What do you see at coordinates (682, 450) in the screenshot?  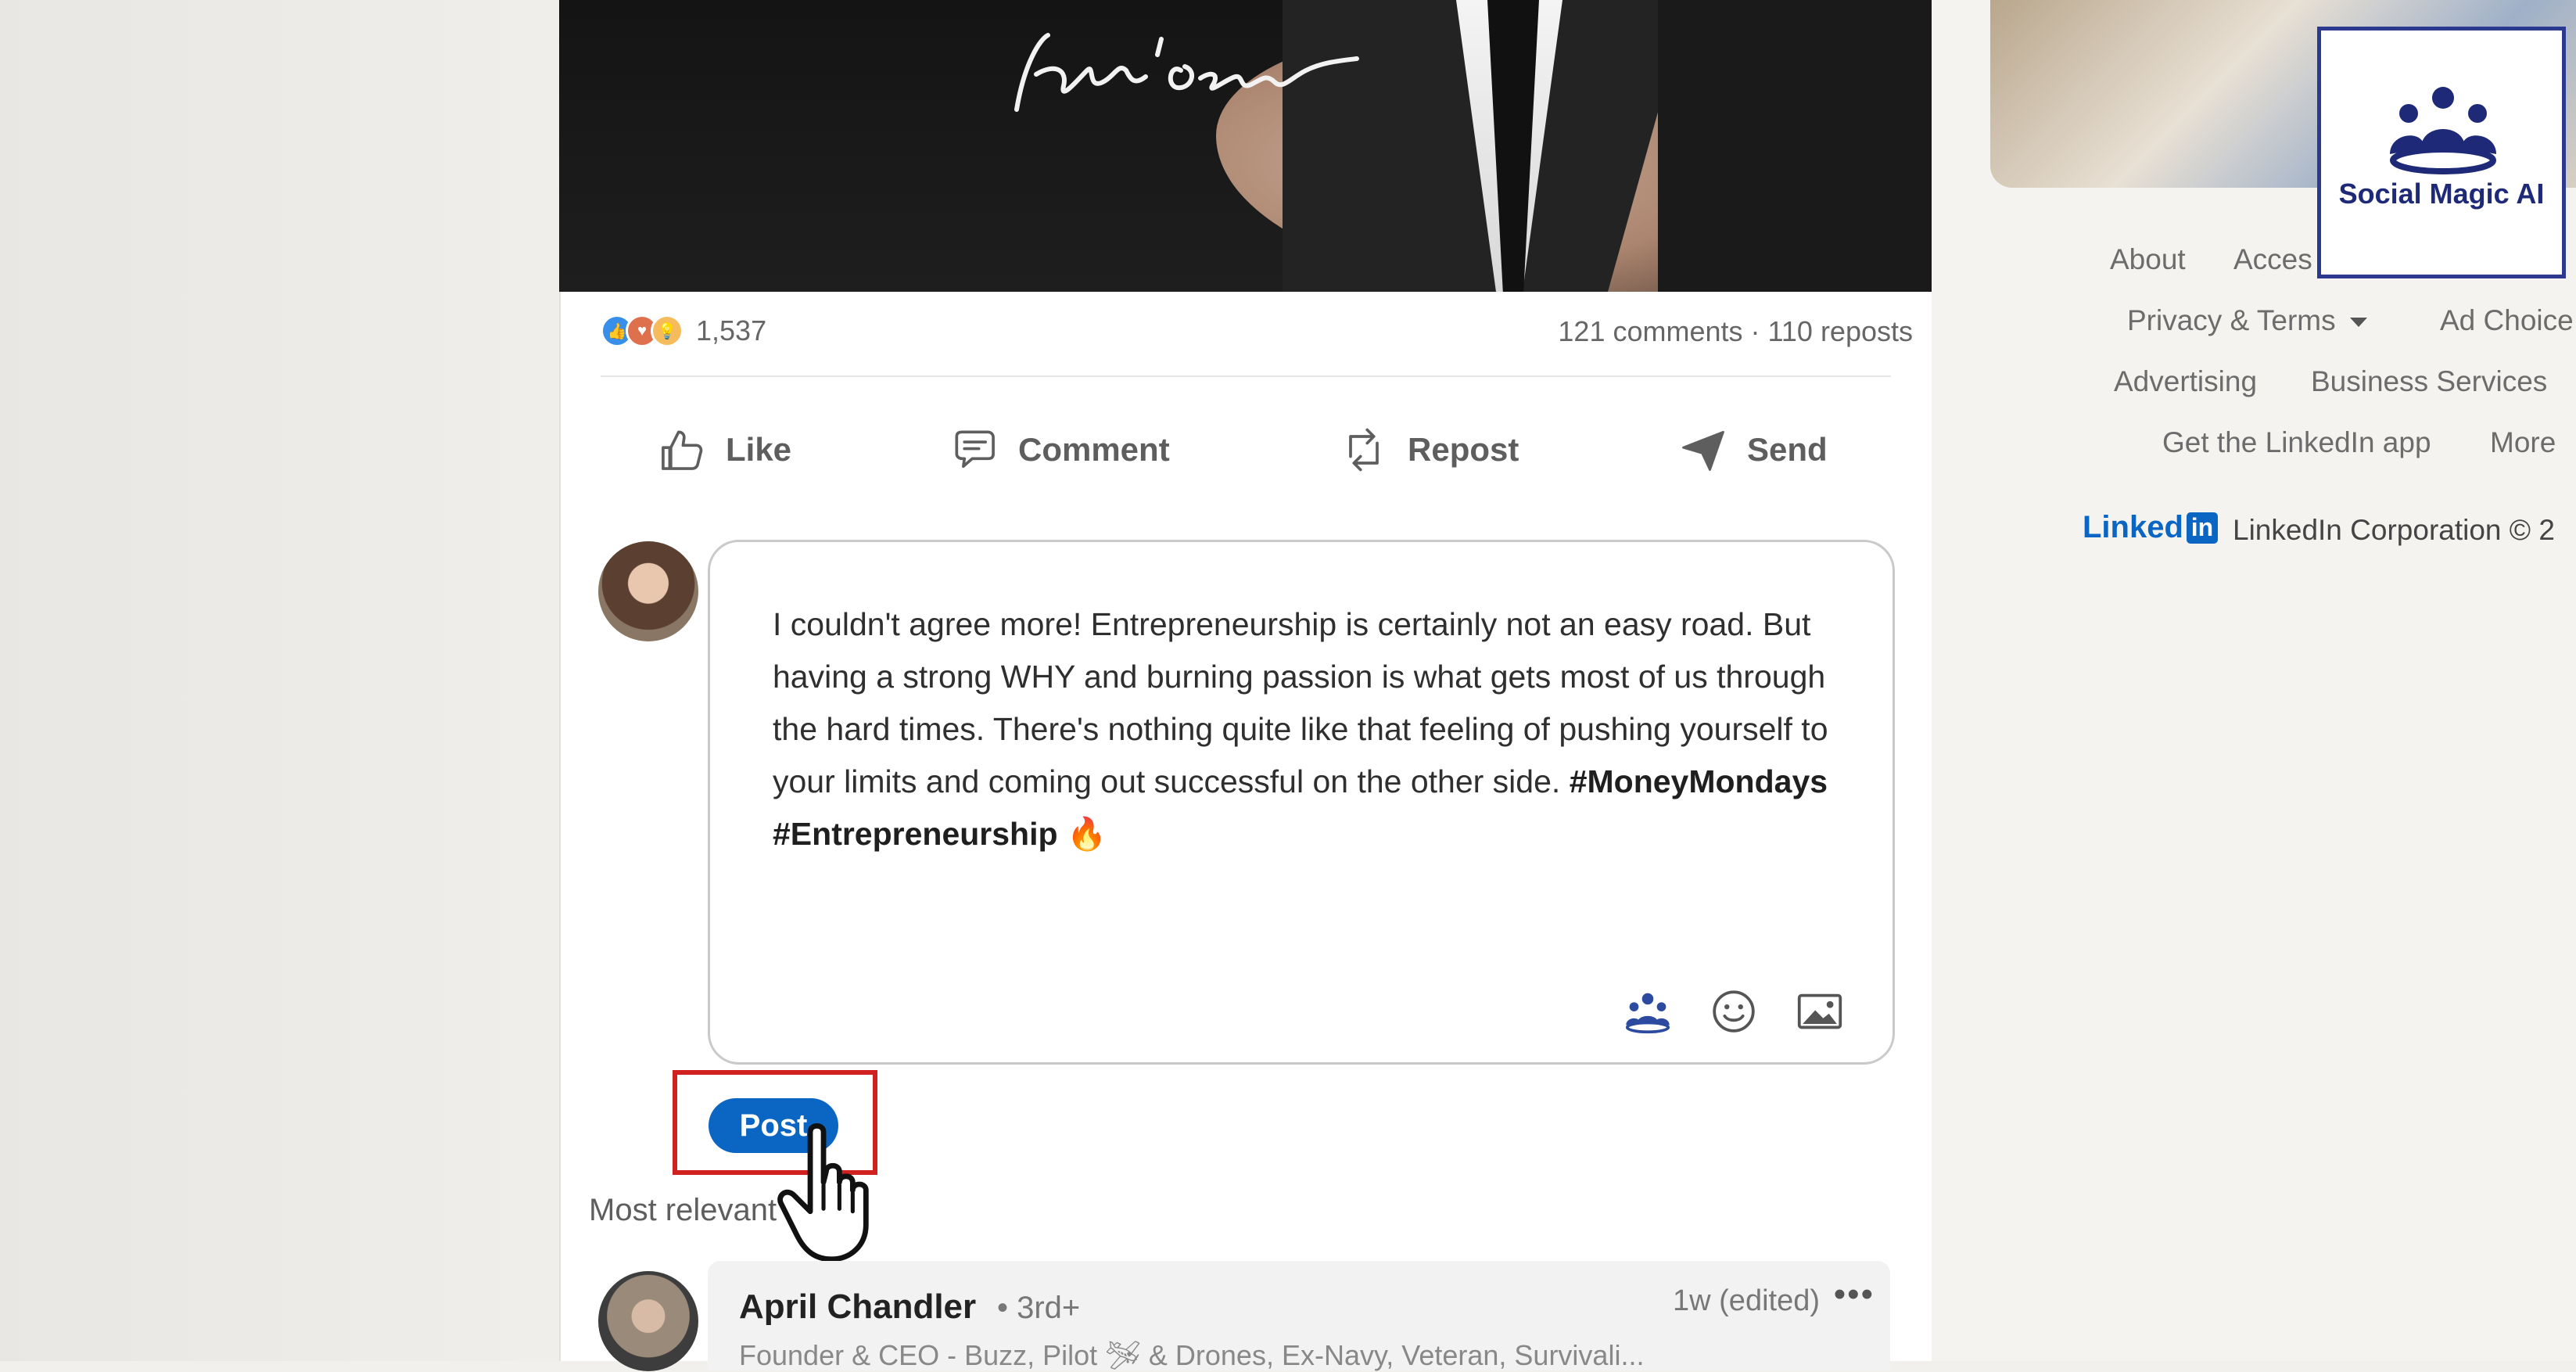 I see `thumb-up-icon` at bounding box center [682, 450].